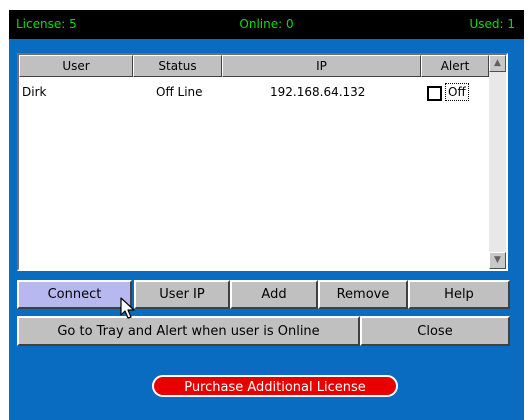  Describe the element at coordinates (76, 66) in the screenshot. I see `column-header-user: User` at that location.